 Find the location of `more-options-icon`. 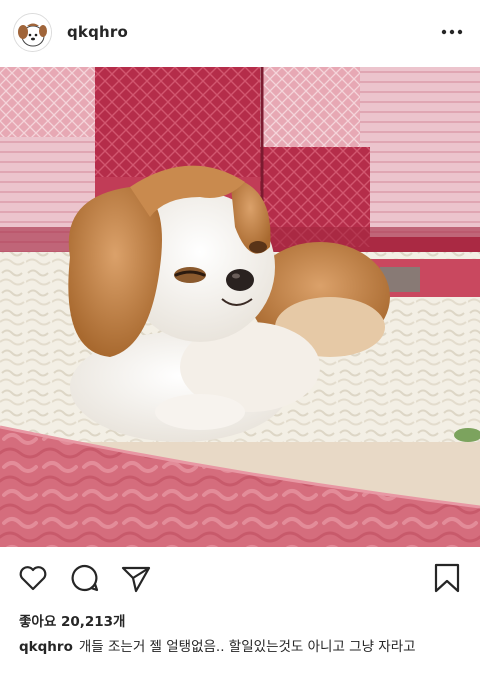

more-options-icon is located at coordinates (452, 32).